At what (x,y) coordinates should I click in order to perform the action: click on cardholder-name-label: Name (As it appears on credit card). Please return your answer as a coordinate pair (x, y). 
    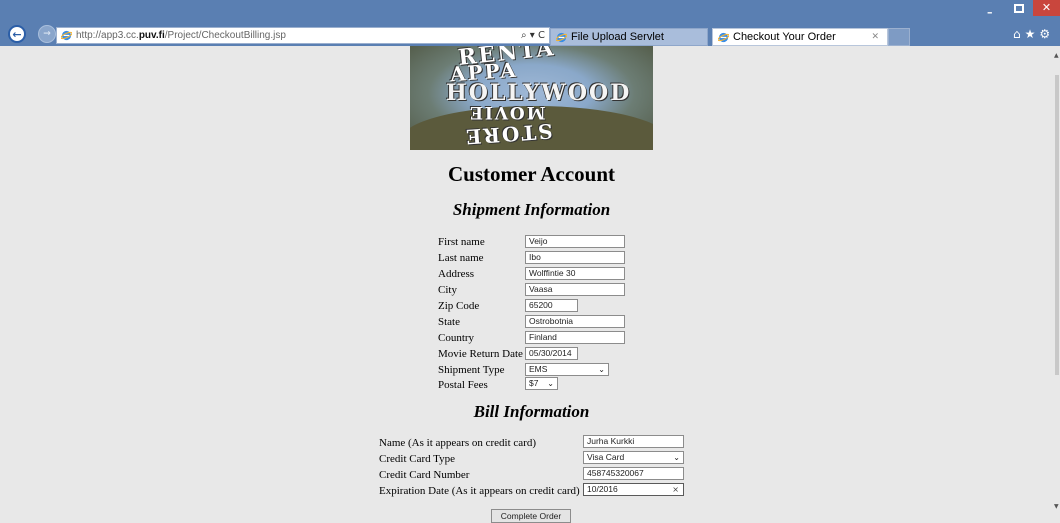
    Looking at the image, I should click on (457, 443).